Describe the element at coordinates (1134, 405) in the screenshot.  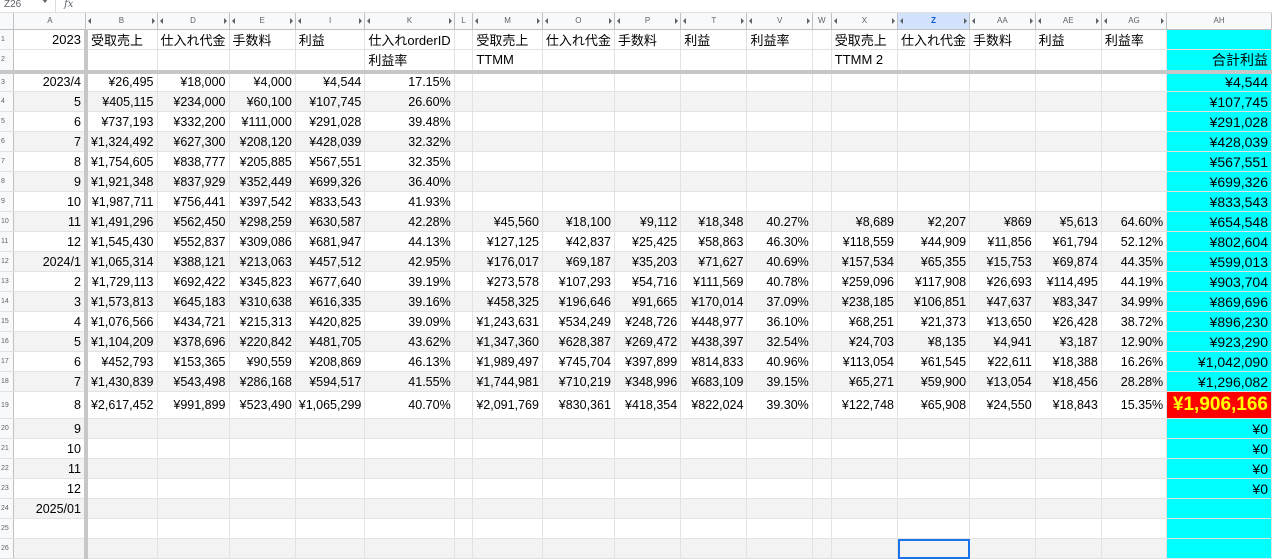
I see `value-cell: 15.35%` at that location.